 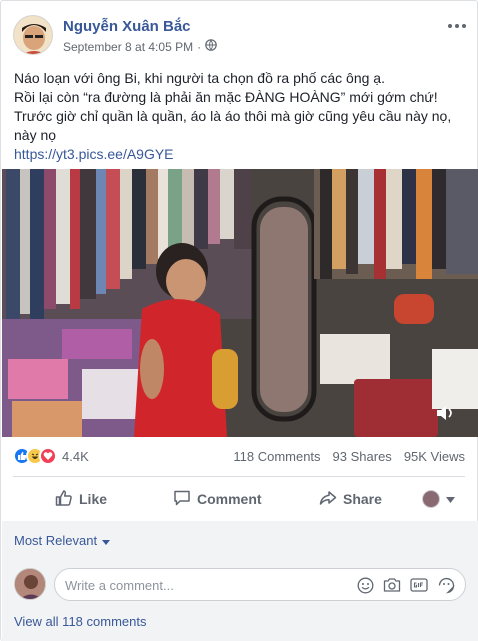 What do you see at coordinates (33, 35) in the screenshot?
I see `author-avatar` at bounding box center [33, 35].